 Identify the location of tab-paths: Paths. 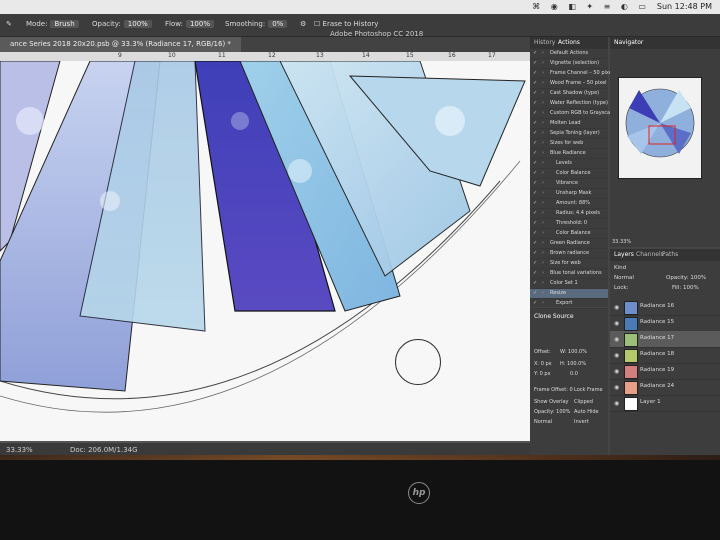
(670, 254).